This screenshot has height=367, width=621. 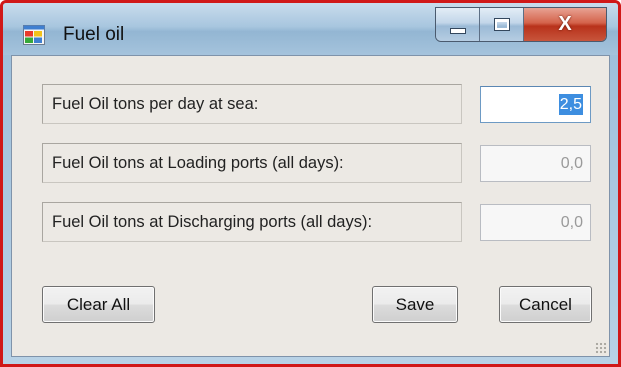 What do you see at coordinates (310, 29) in the screenshot?
I see `title-bar: Fuel oil X` at bounding box center [310, 29].